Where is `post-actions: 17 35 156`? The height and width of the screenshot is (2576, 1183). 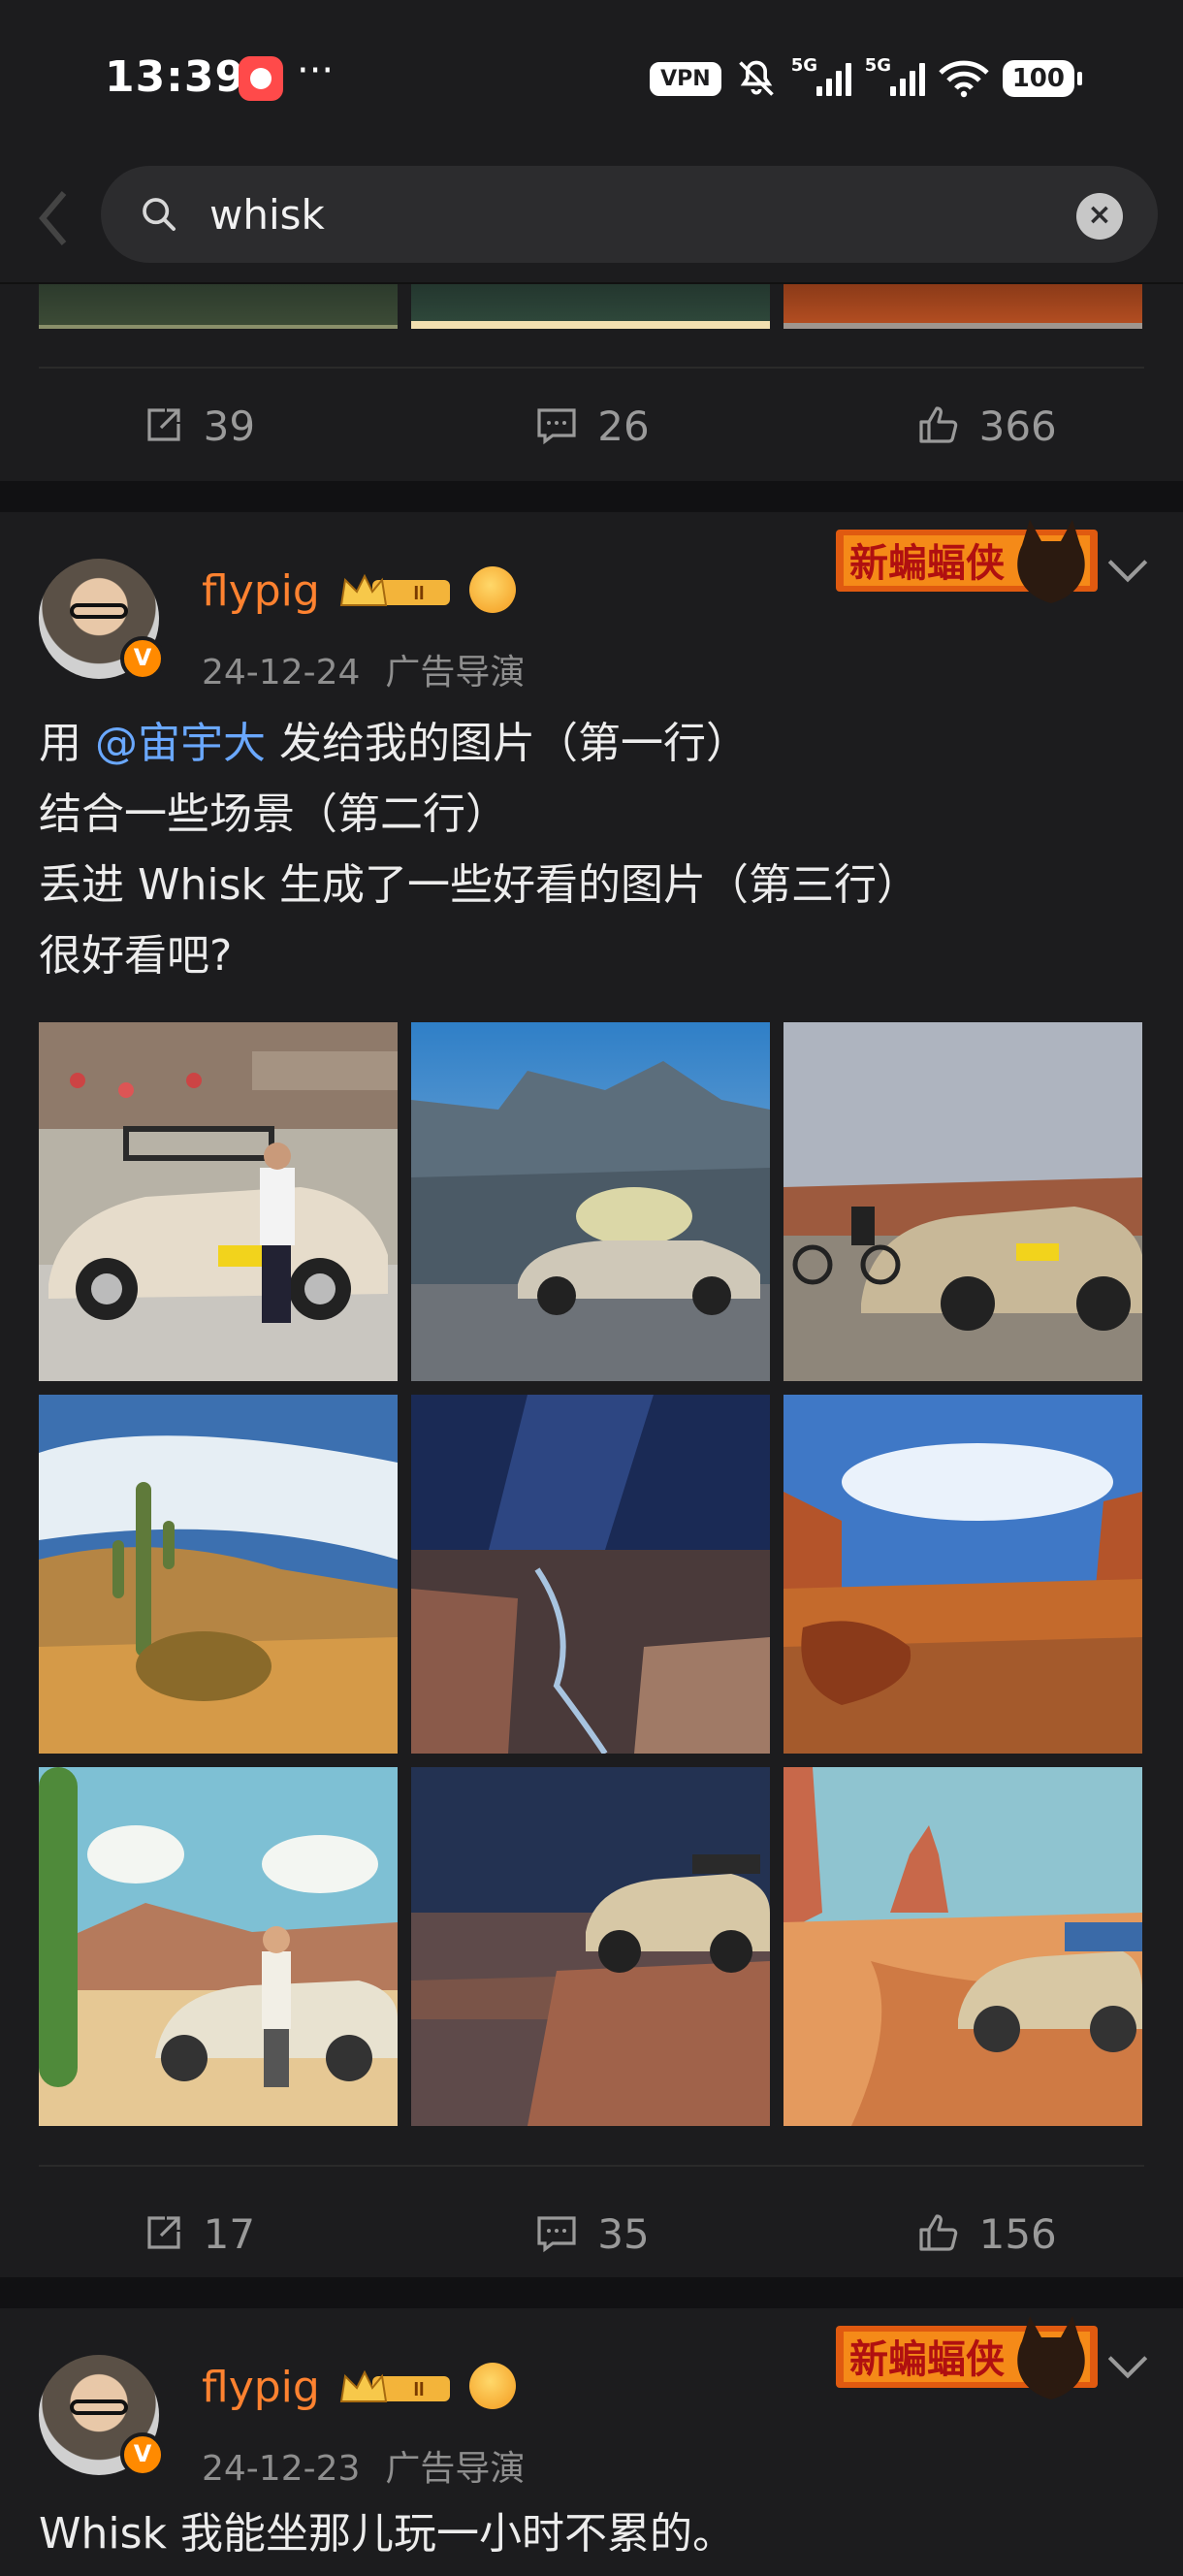 post-actions: 17 35 156 is located at coordinates (591, 2233).